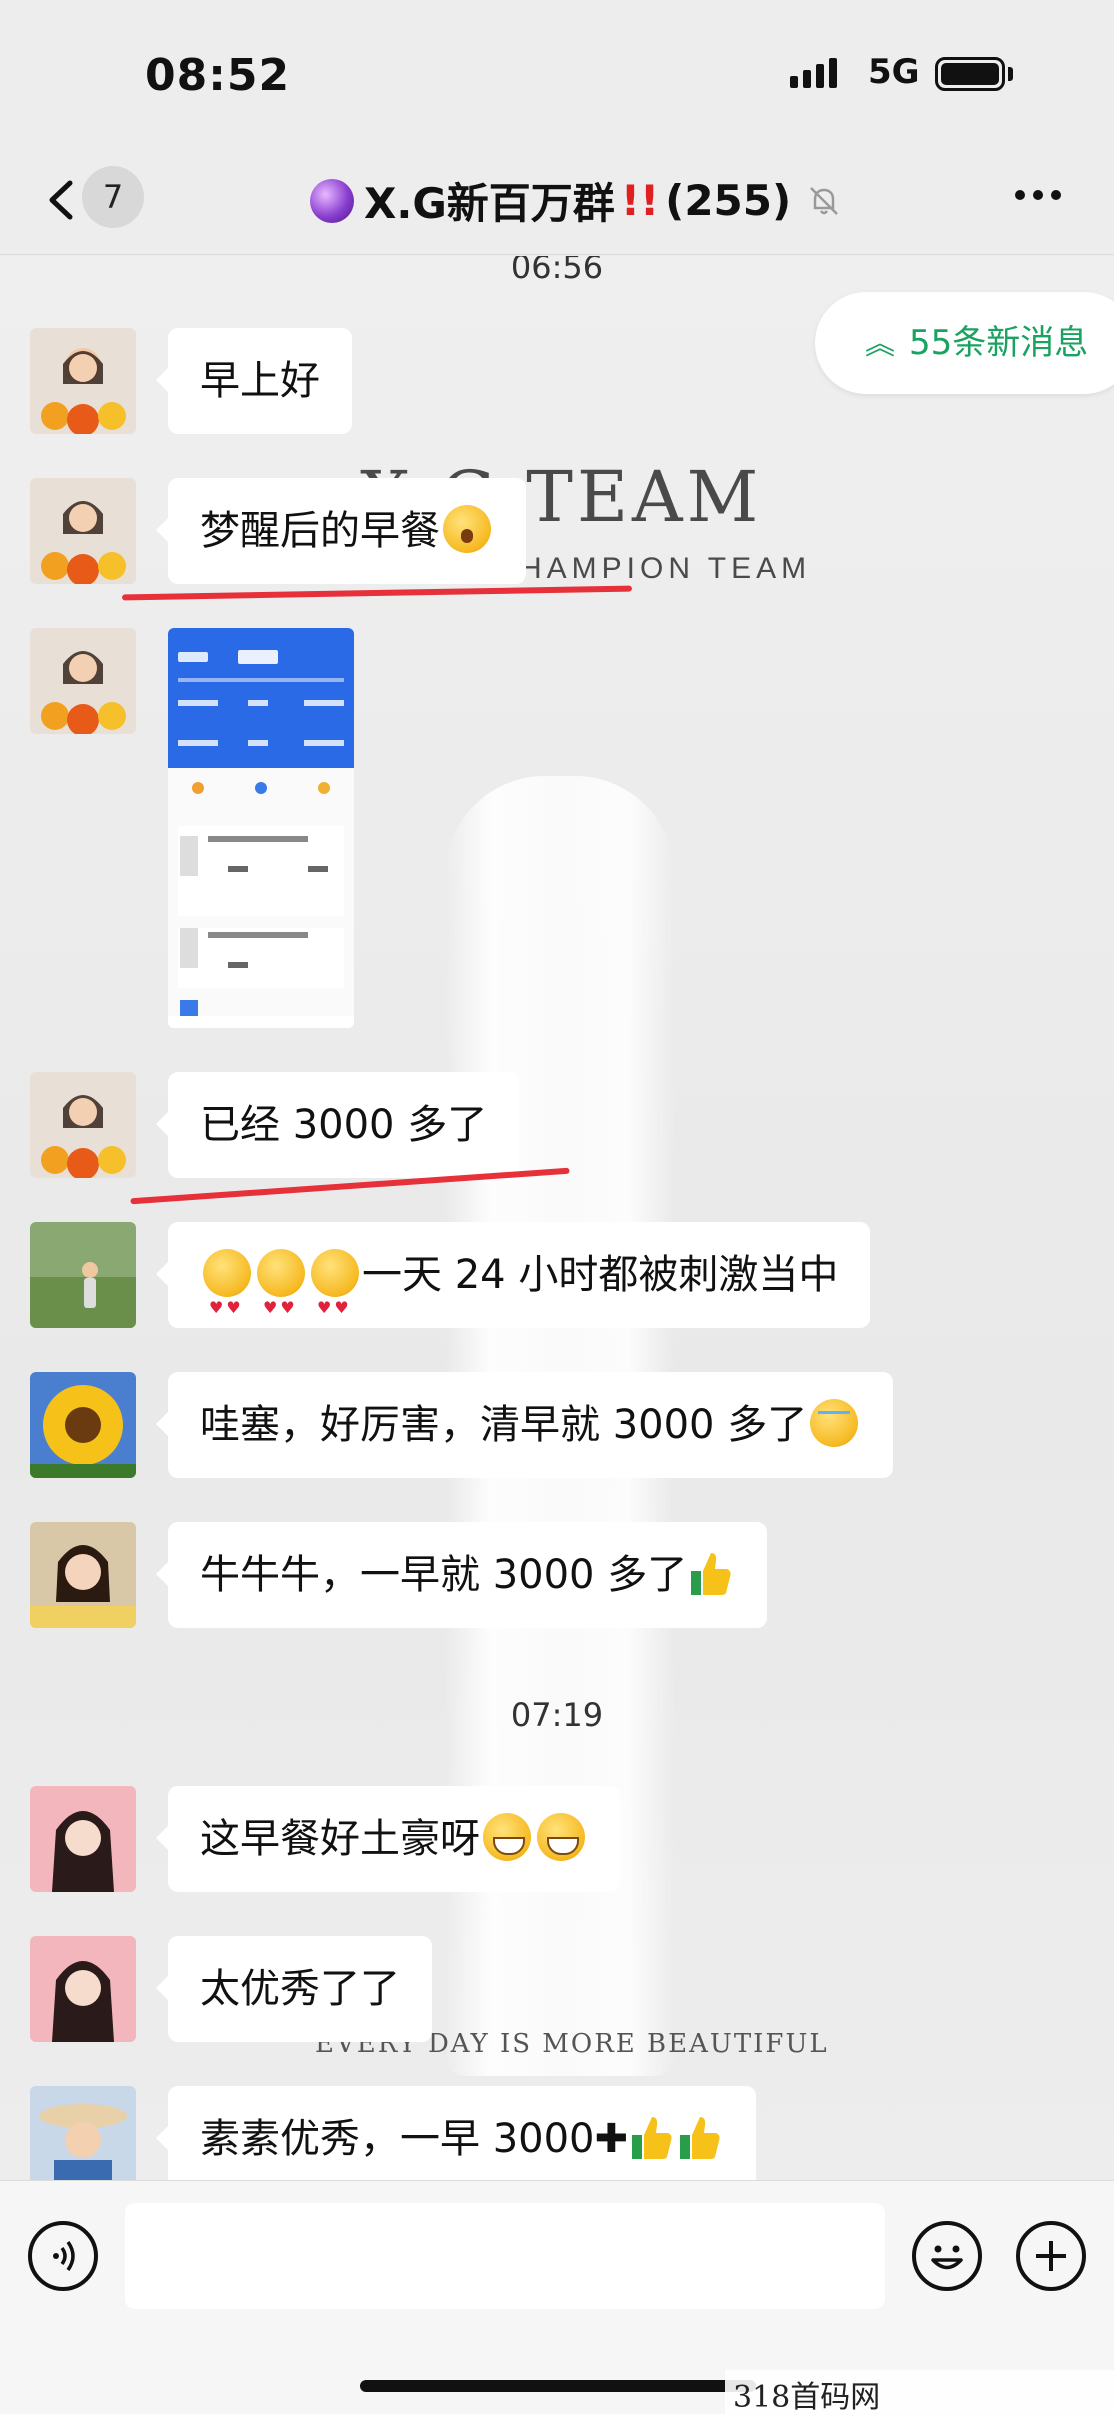 This screenshot has width=1114, height=2414. I want to click on smiley-icon, so click(947, 2257).